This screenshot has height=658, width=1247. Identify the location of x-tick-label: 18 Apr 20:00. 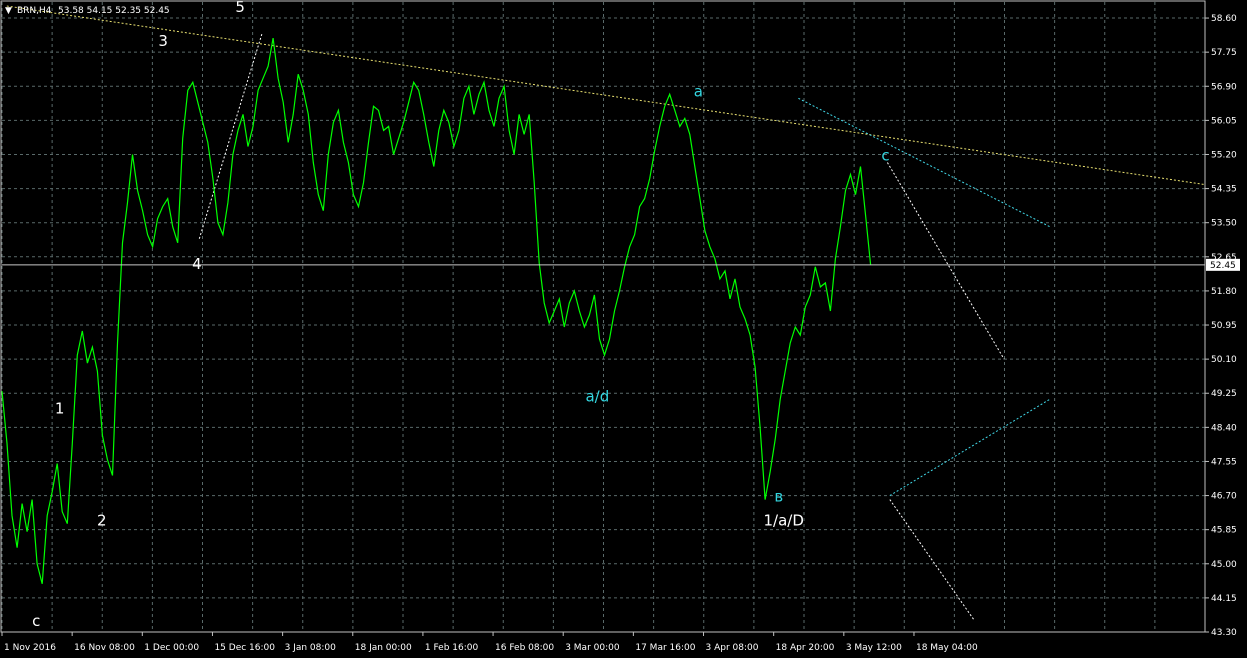
(805, 648).